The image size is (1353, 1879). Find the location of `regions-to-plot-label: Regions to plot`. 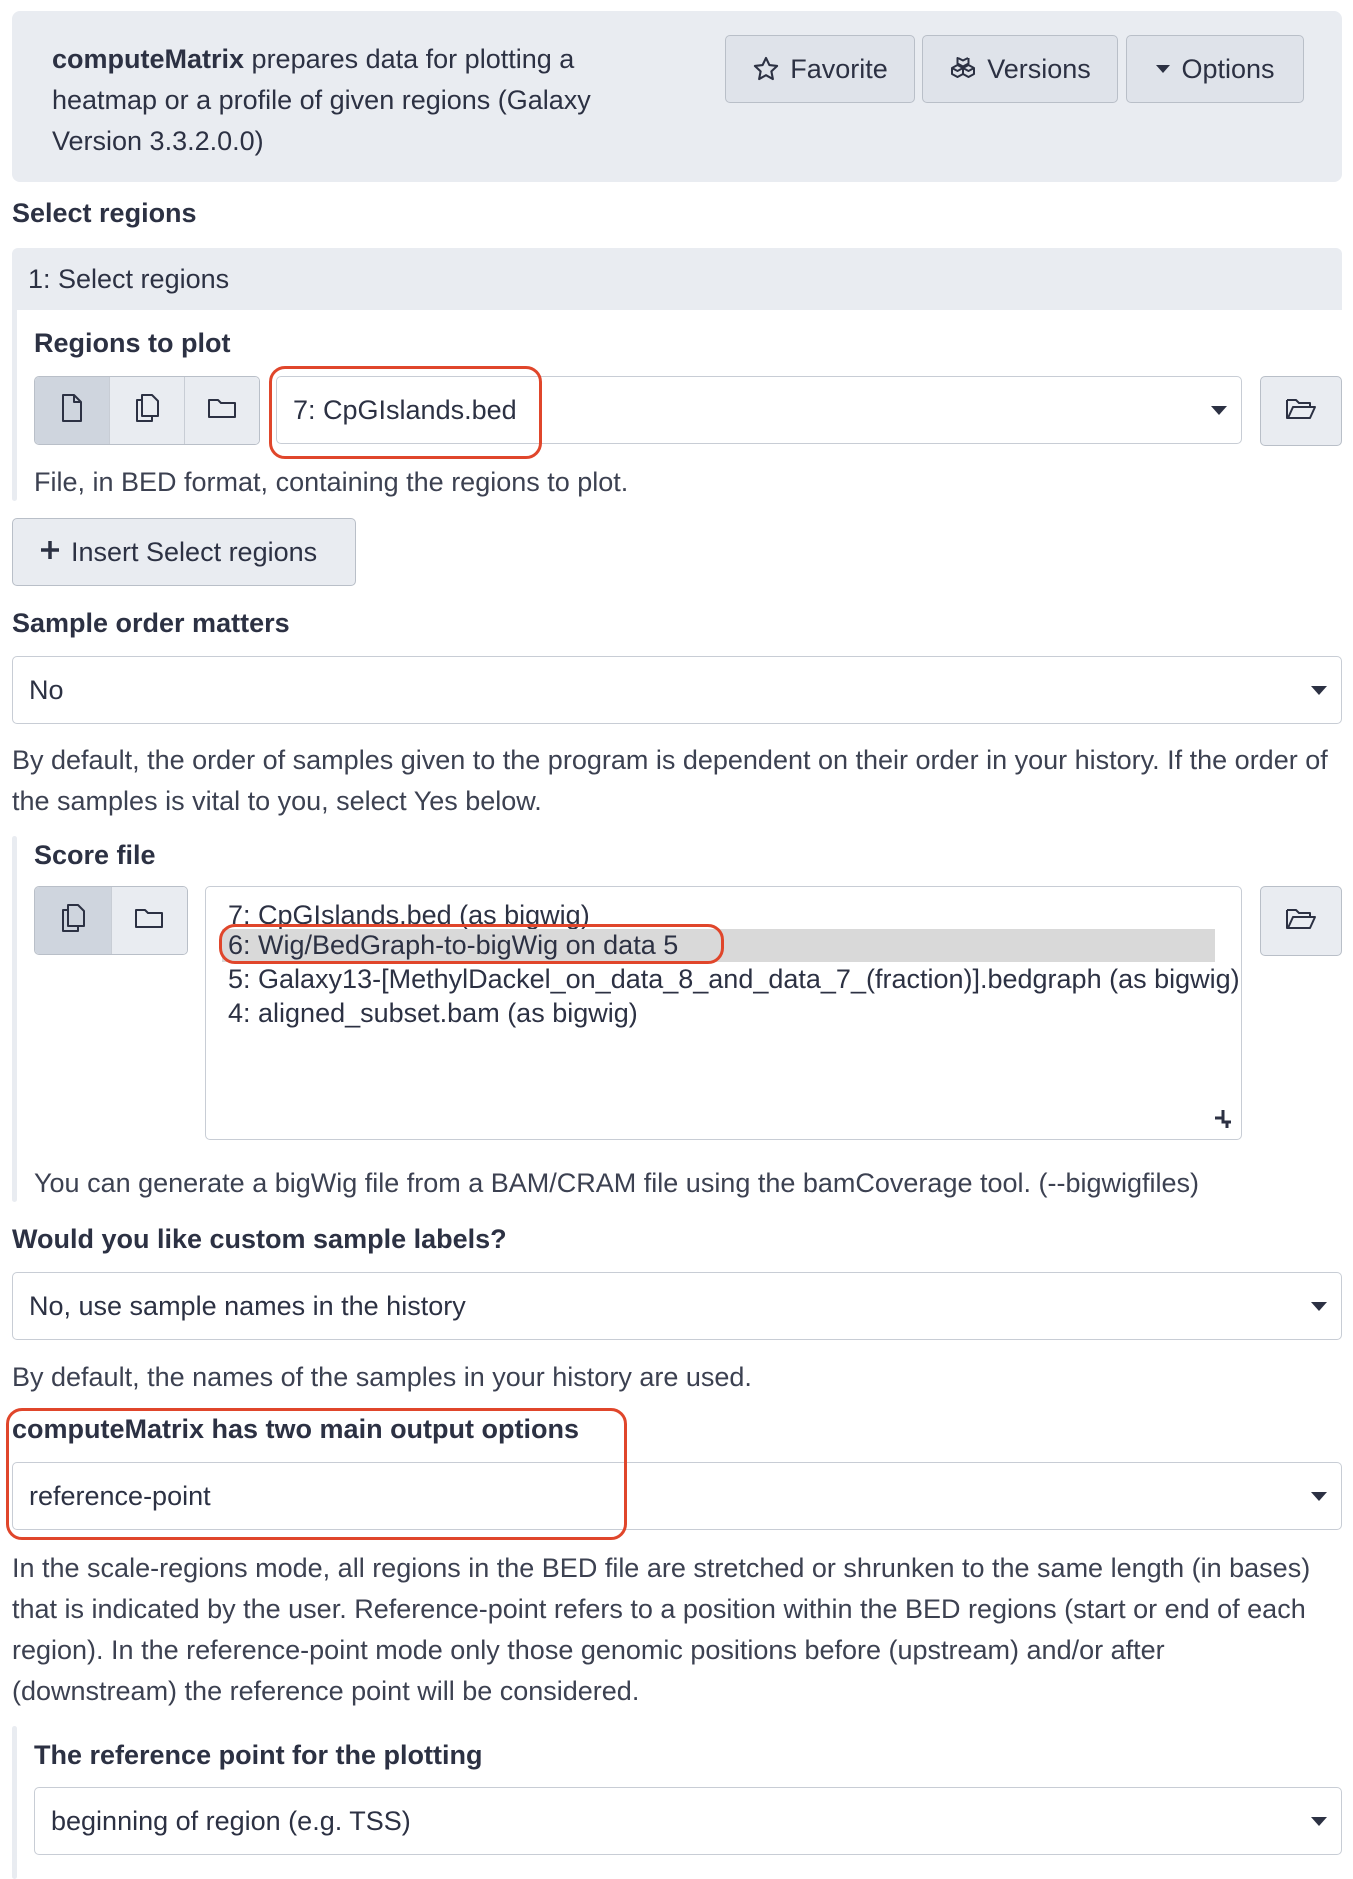

regions-to-plot-label: Regions to plot is located at coordinates (132, 343).